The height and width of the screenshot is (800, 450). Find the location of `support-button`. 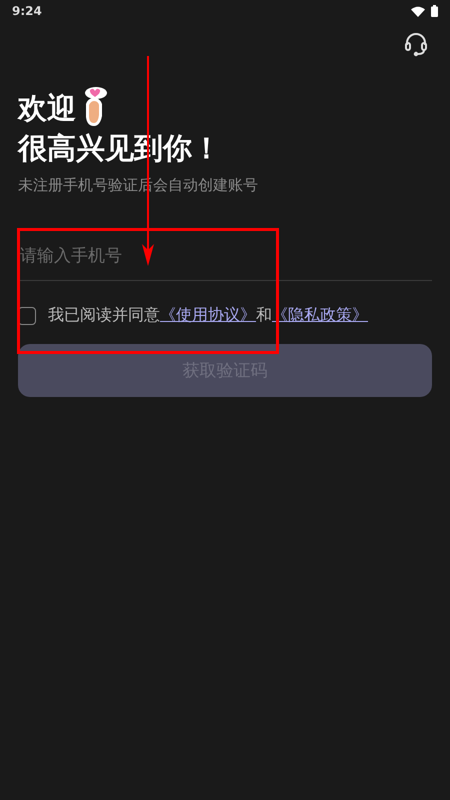

support-button is located at coordinates (416, 44).